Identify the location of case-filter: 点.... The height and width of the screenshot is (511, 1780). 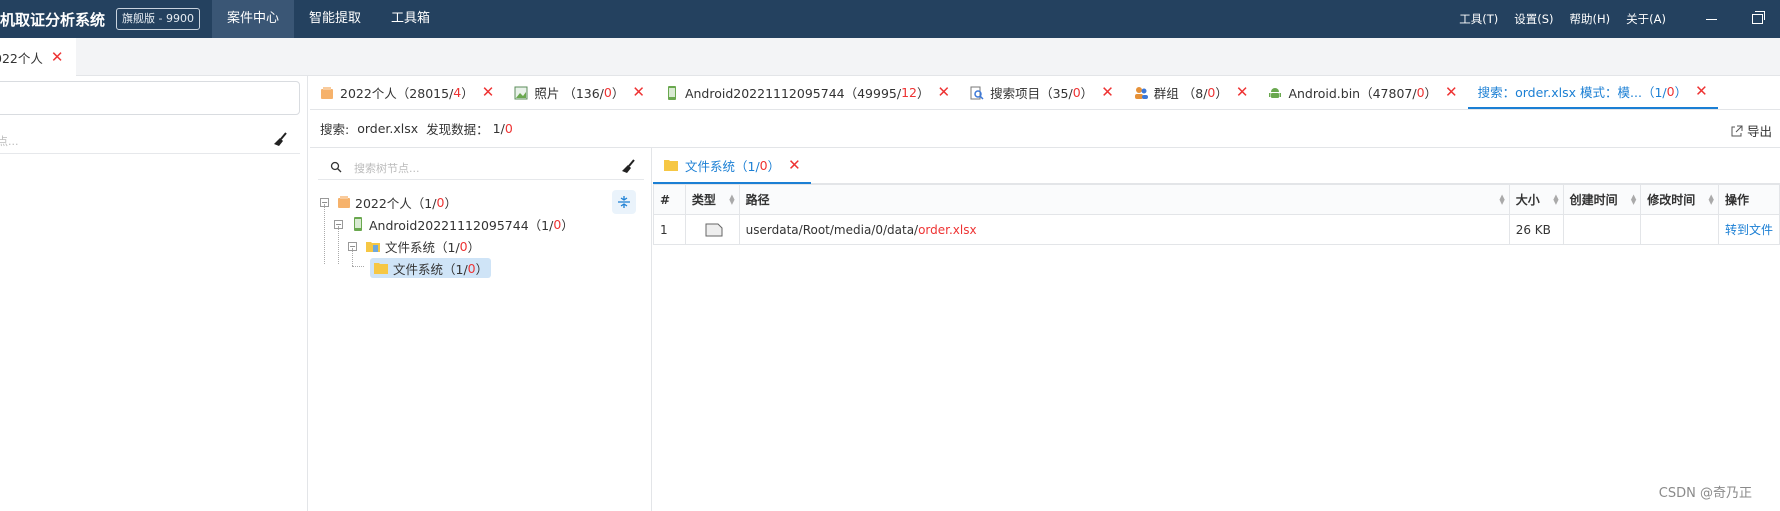
(150, 141).